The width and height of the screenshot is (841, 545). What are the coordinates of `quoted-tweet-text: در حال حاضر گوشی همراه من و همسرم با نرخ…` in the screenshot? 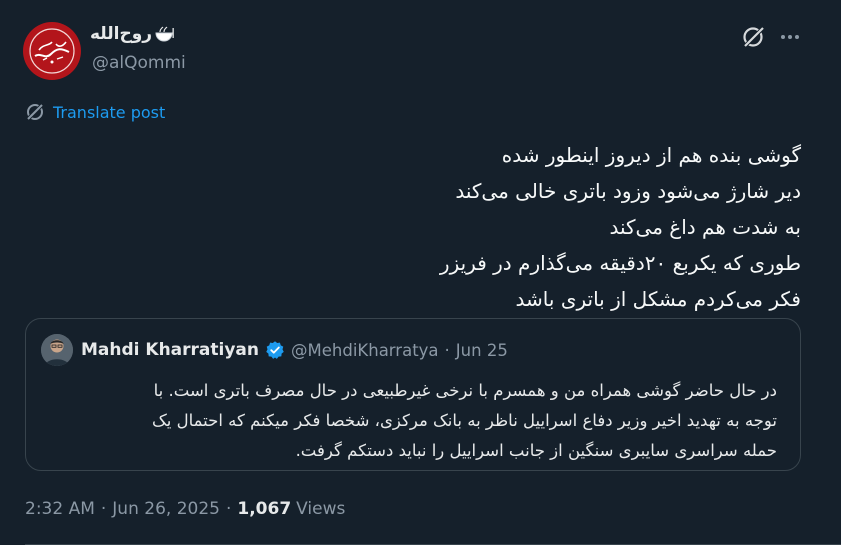 It's located at (407, 421).